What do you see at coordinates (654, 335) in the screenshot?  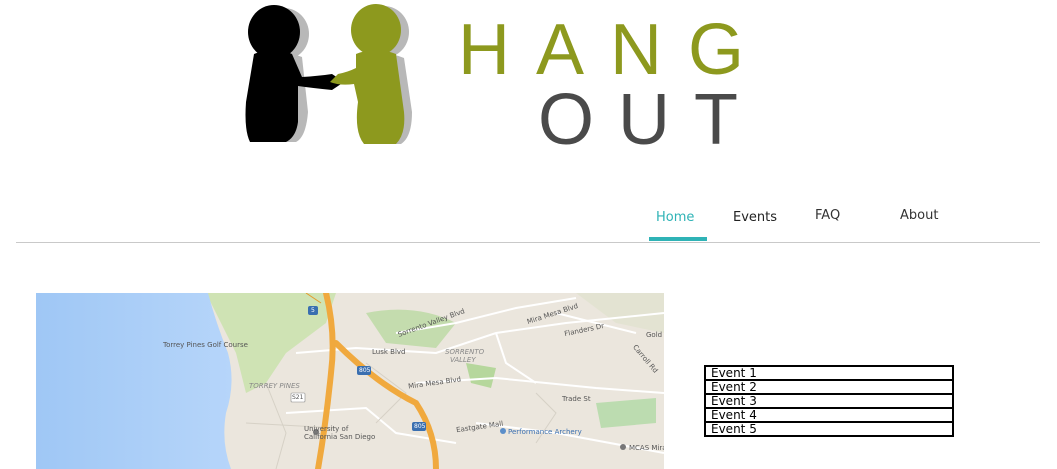 I see `map-label-gold: Gold` at bounding box center [654, 335].